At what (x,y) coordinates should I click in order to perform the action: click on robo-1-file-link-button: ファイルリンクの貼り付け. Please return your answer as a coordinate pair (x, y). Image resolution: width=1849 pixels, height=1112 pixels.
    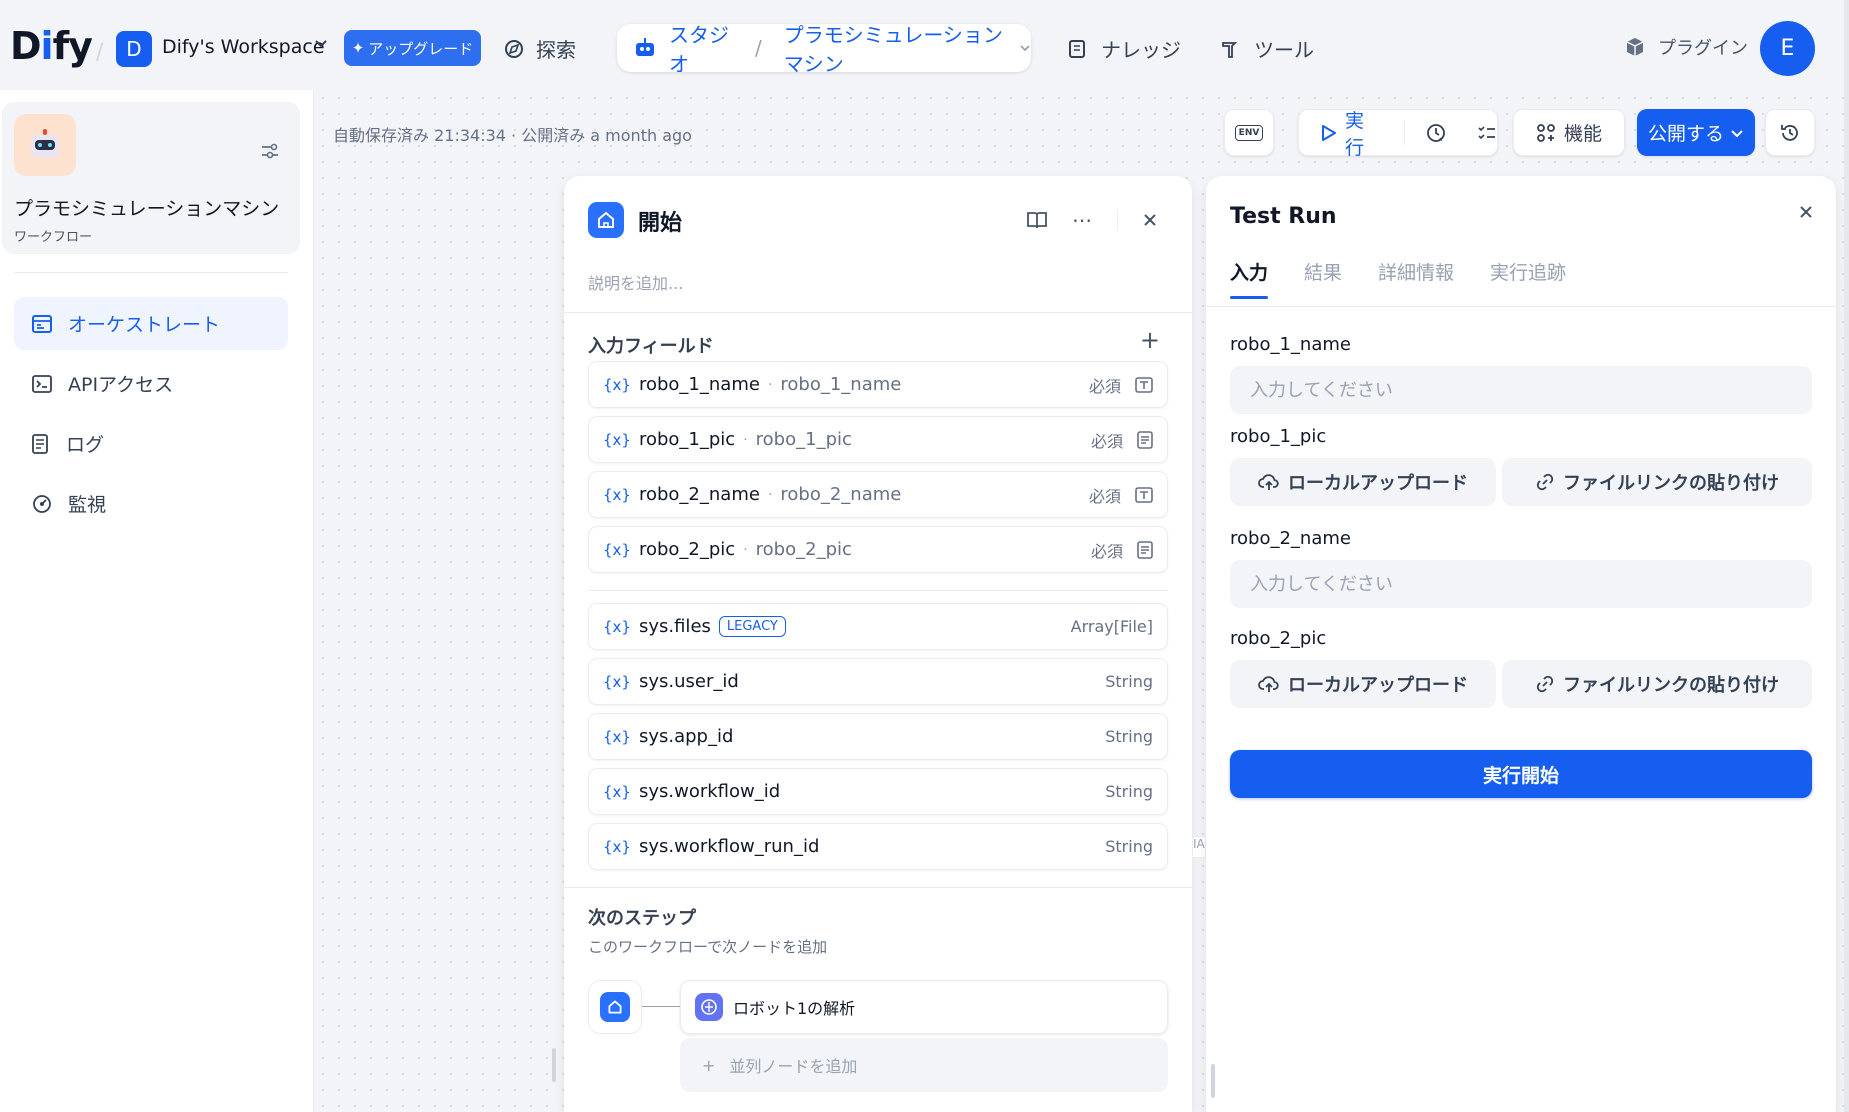
    Looking at the image, I should click on (1657, 482).